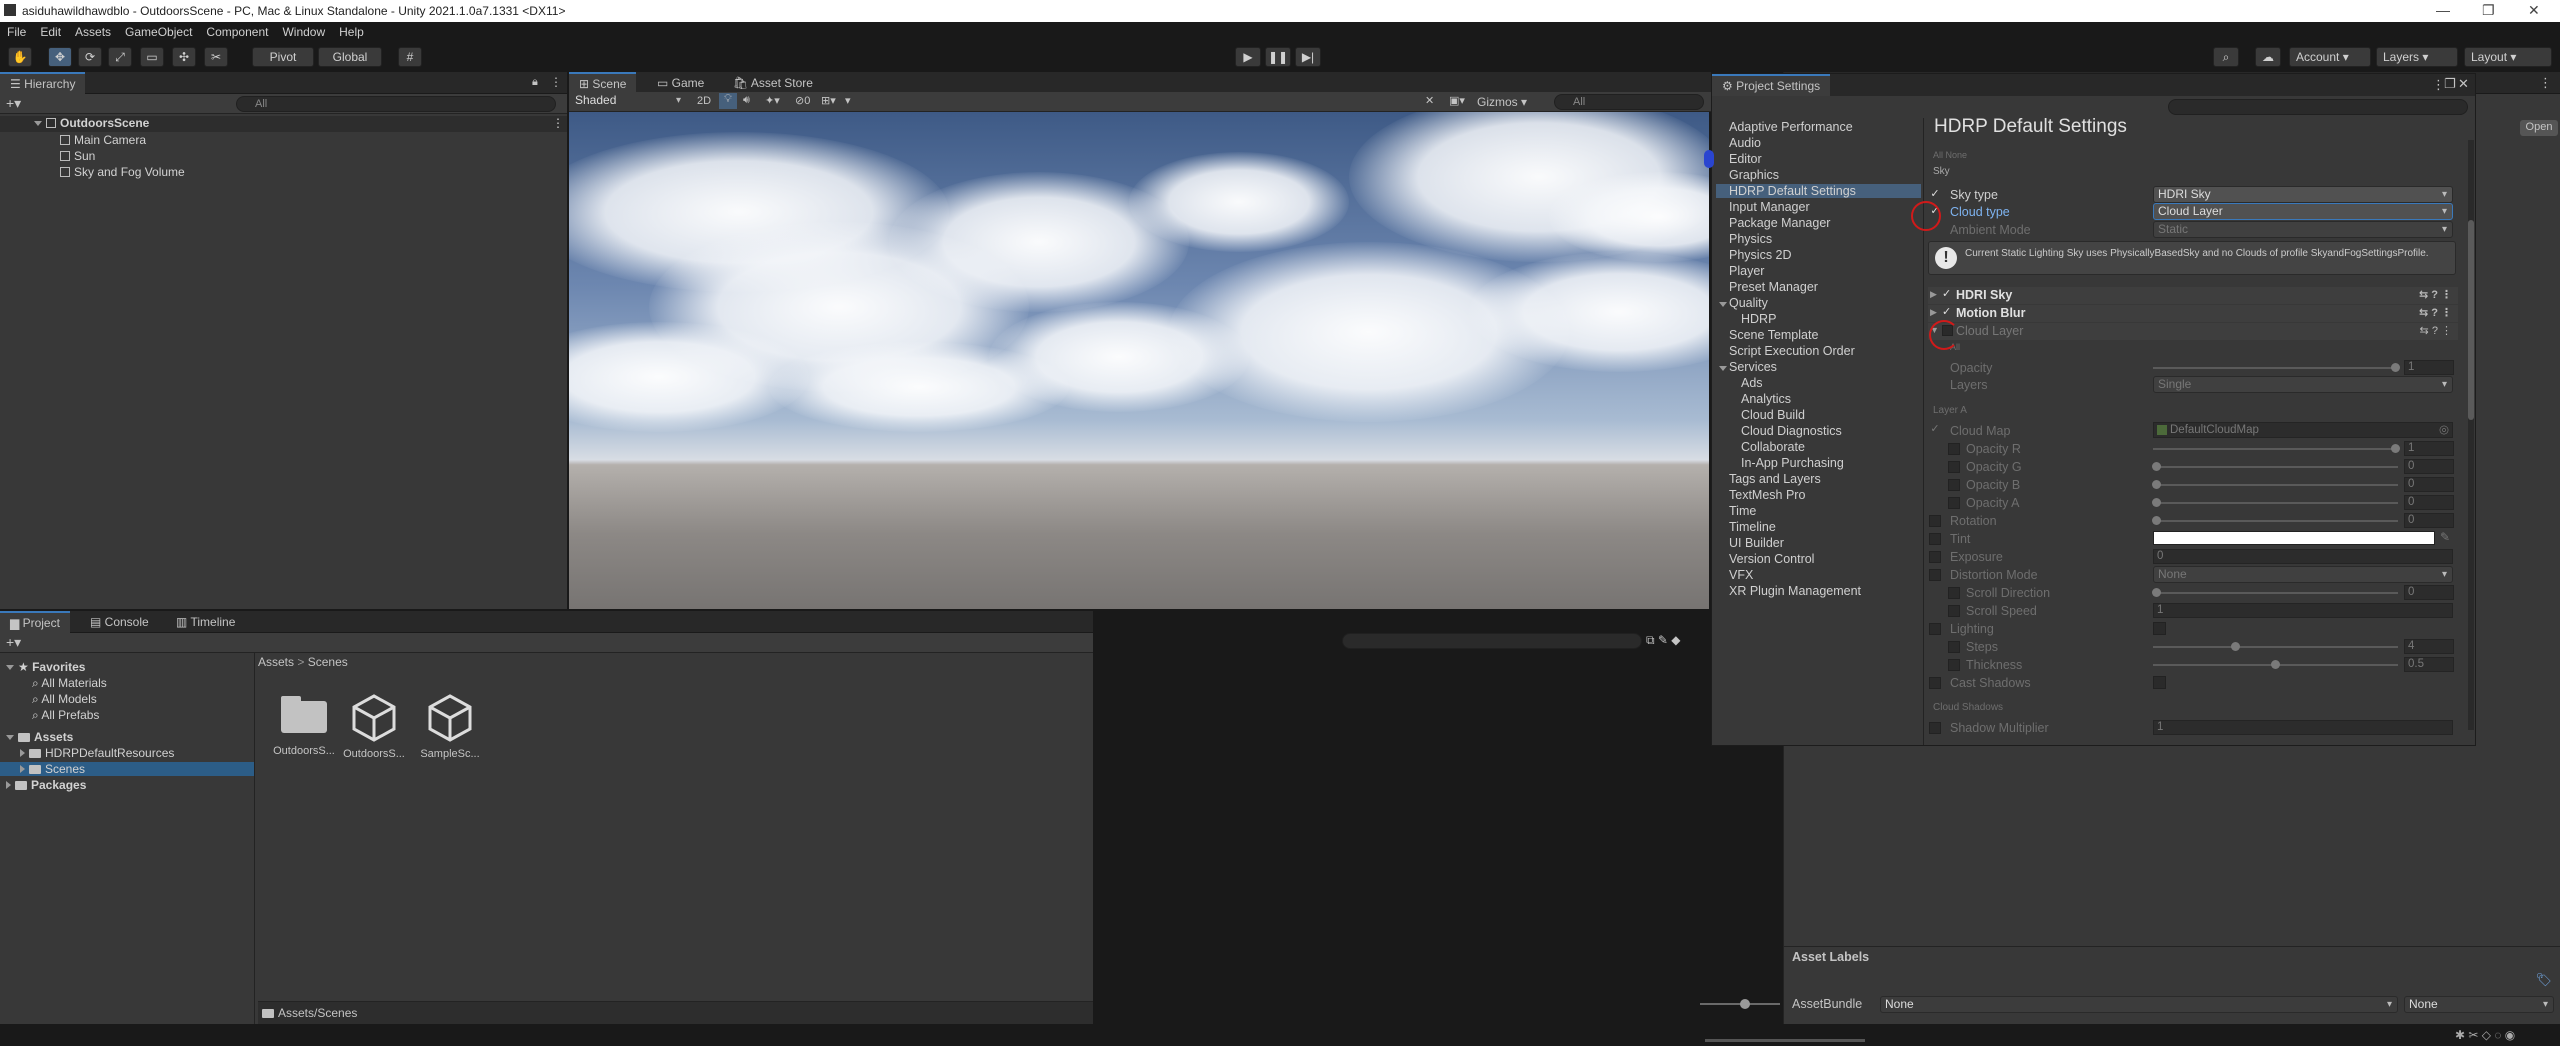 The height and width of the screenshot is (1046, 2560). What do you see at coordinates (65, 715) in the screenshot?
I see `favorite-all-prefabs: ⌕ All Prefabs` at bounding box center [65, 715].